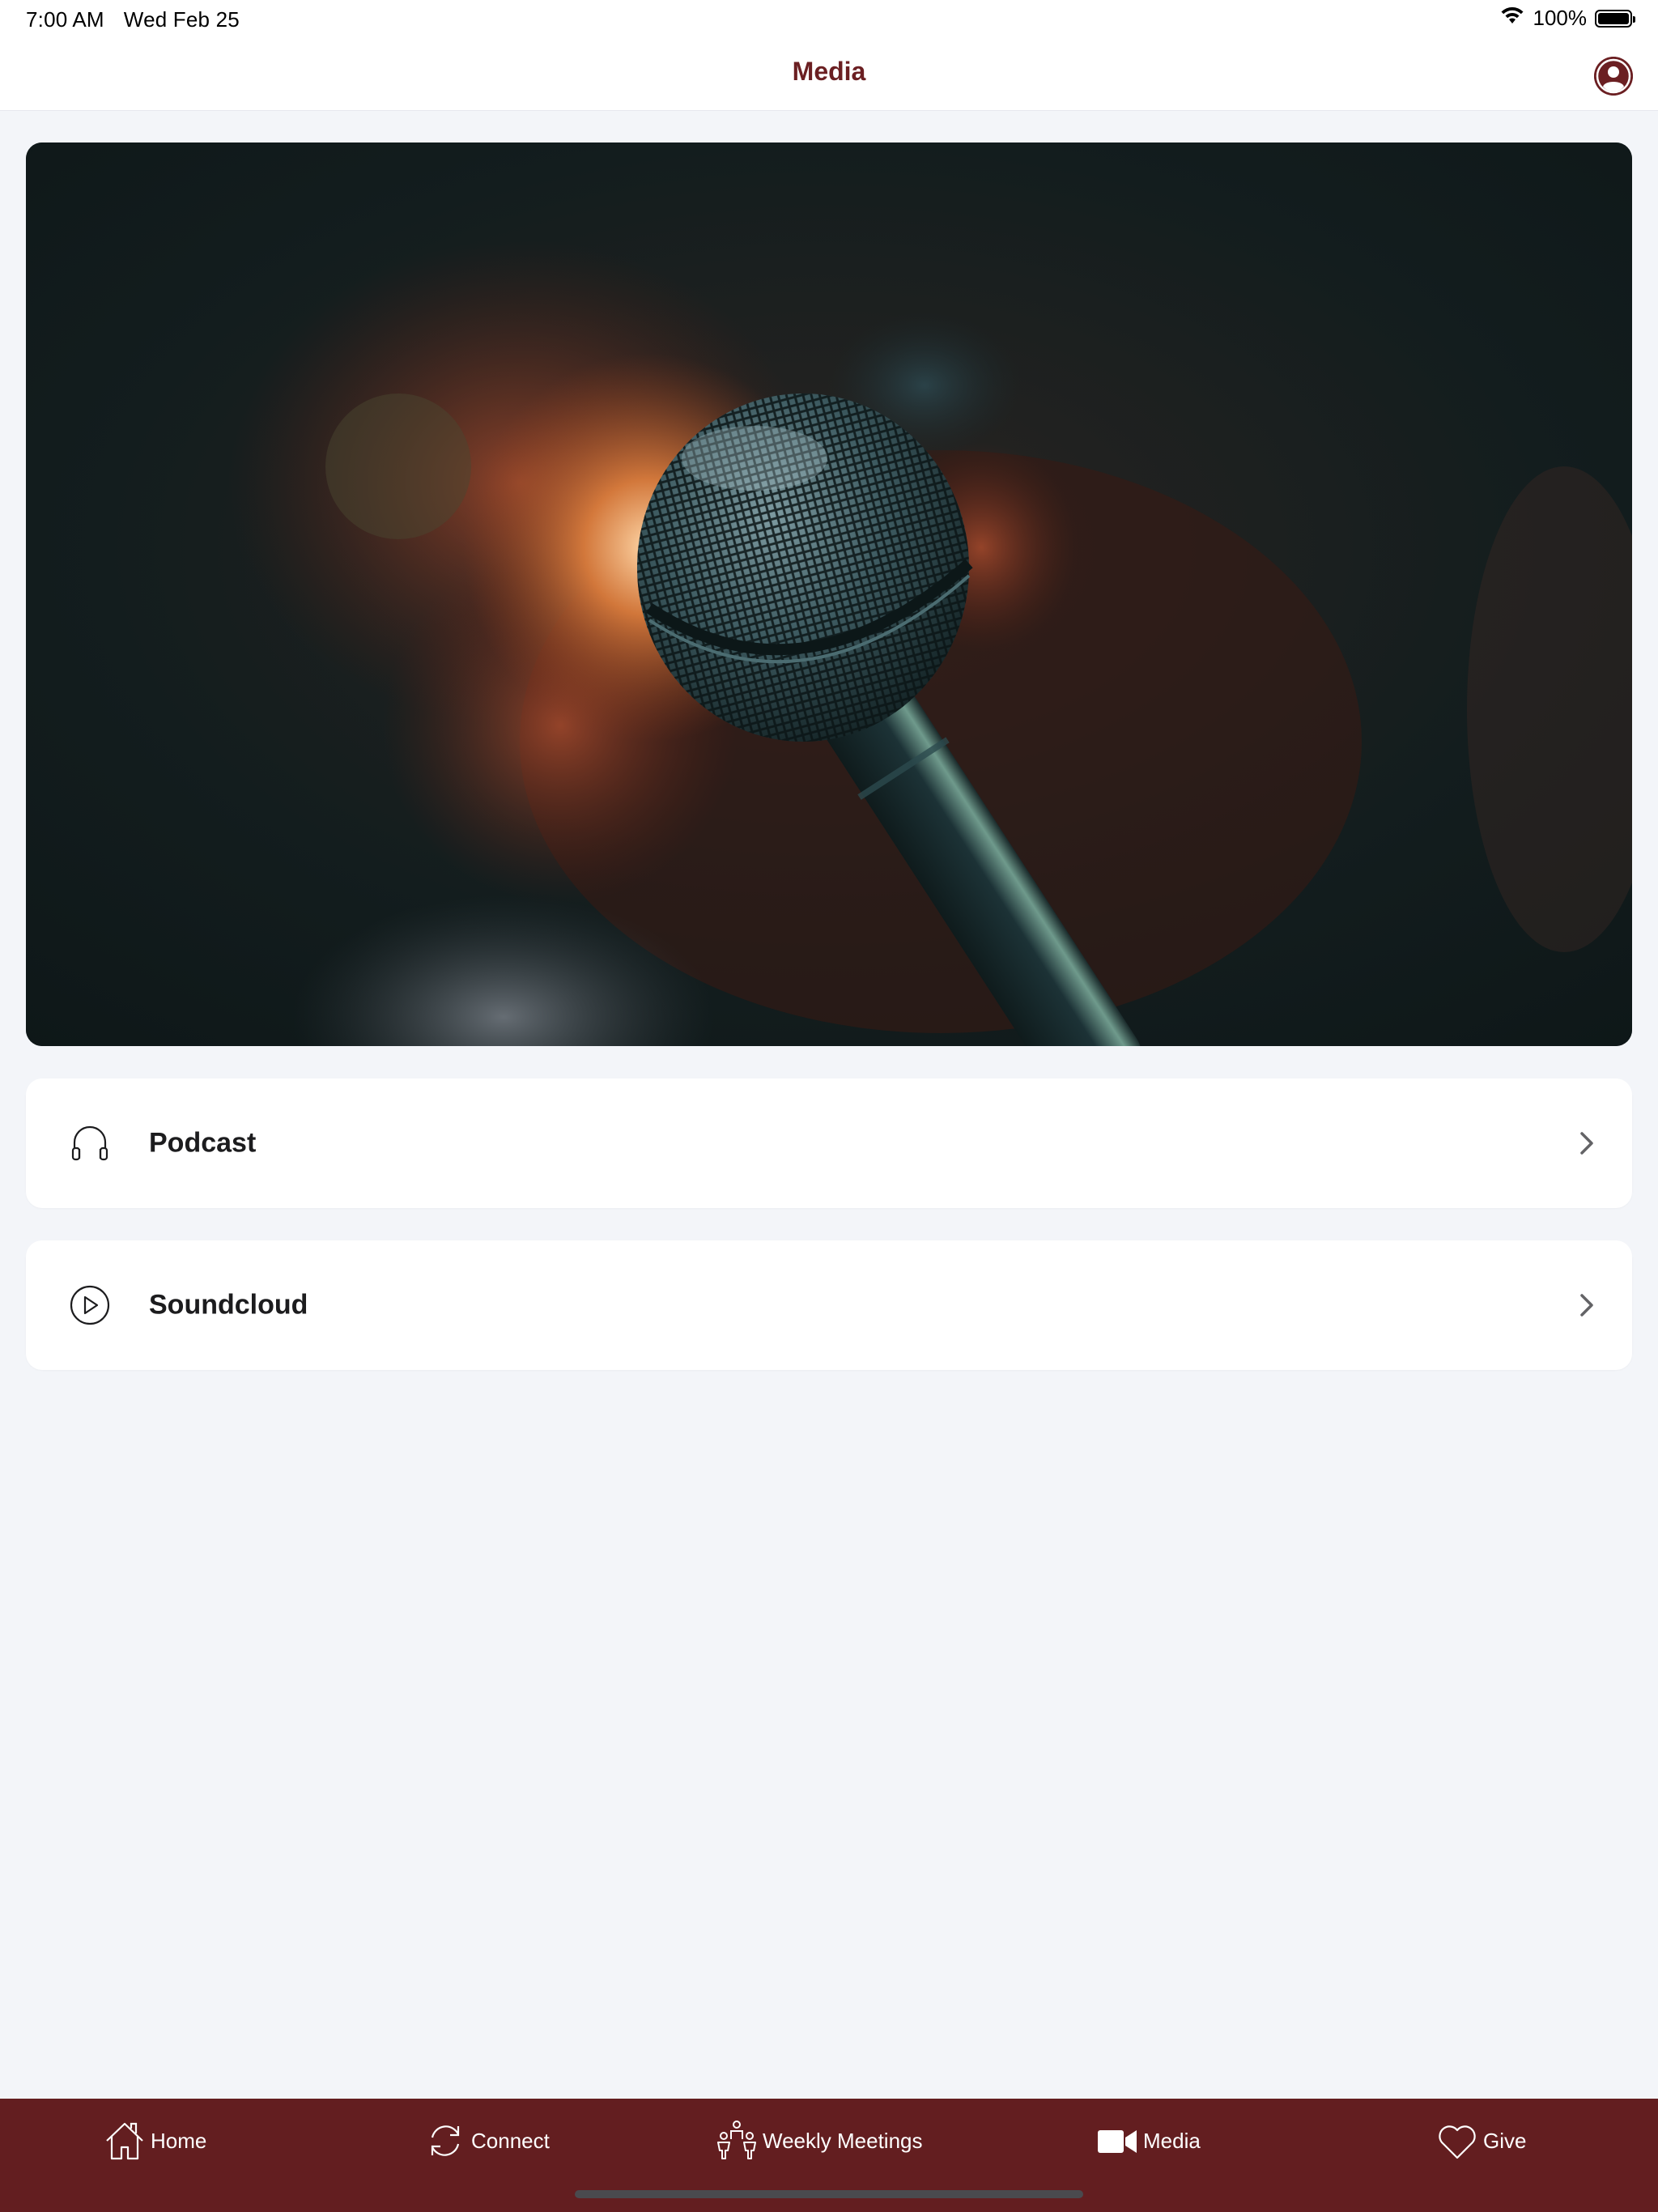 Image resolution: width=1658 pixels, height=2212 pixels. I want to click on tab-label: Give, so click(1505, 2140).